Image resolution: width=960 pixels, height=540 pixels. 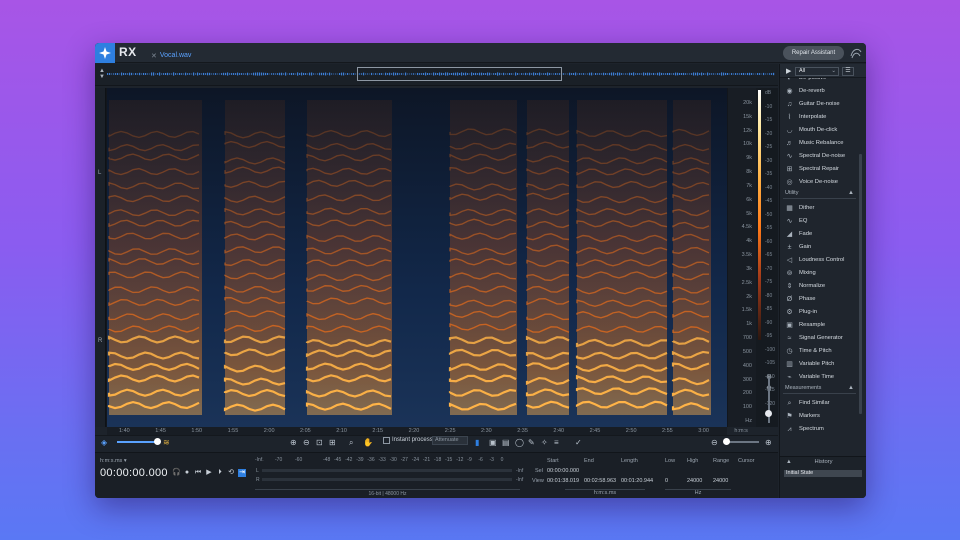 I want to click on signal-icon: ≈, so click(x=789, y=338).